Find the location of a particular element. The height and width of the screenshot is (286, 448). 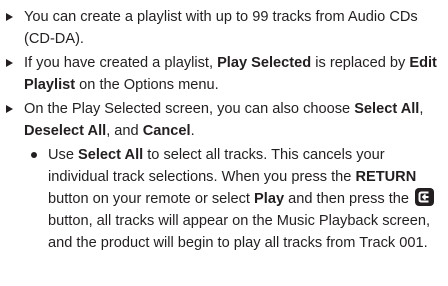

bold-term: Cancel is located at coordinates (166, 131).